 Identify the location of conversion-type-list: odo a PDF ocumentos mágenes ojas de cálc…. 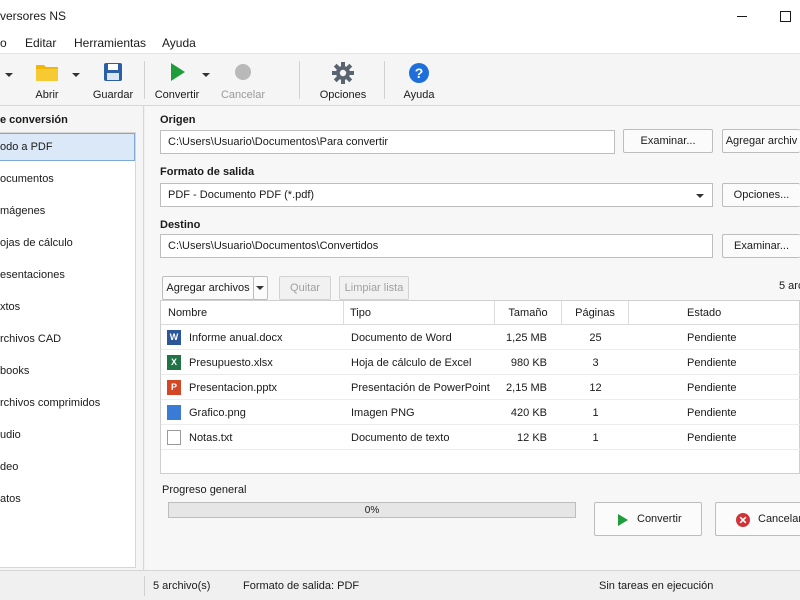
(68, 350).